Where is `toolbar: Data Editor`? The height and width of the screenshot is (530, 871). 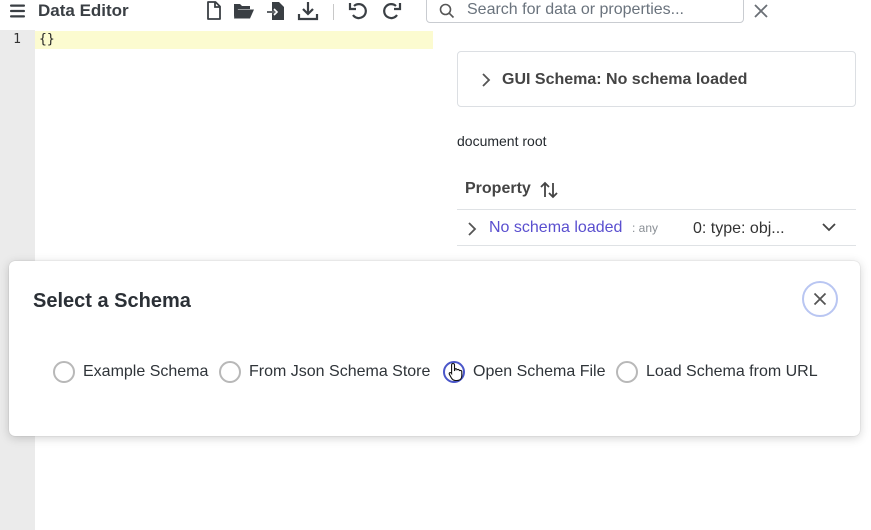 toolbar: Data Editor is located at coordinates (435, 12).